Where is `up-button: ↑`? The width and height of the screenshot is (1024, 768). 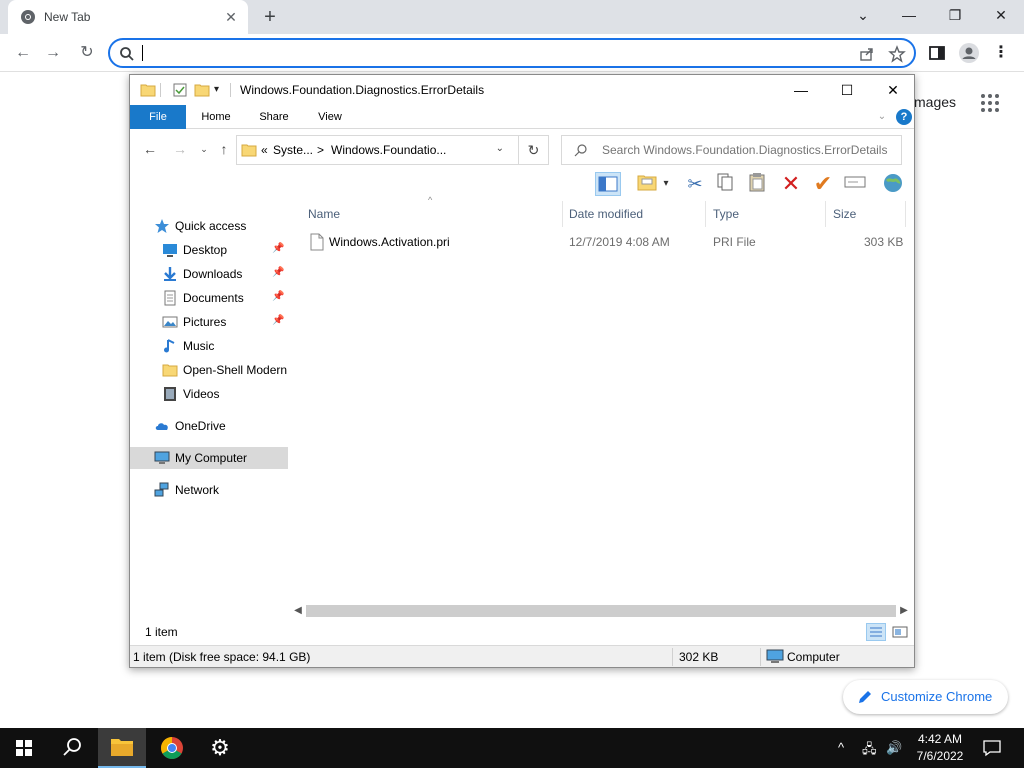 up-button: ↑ is located at coordinates (224, 149).